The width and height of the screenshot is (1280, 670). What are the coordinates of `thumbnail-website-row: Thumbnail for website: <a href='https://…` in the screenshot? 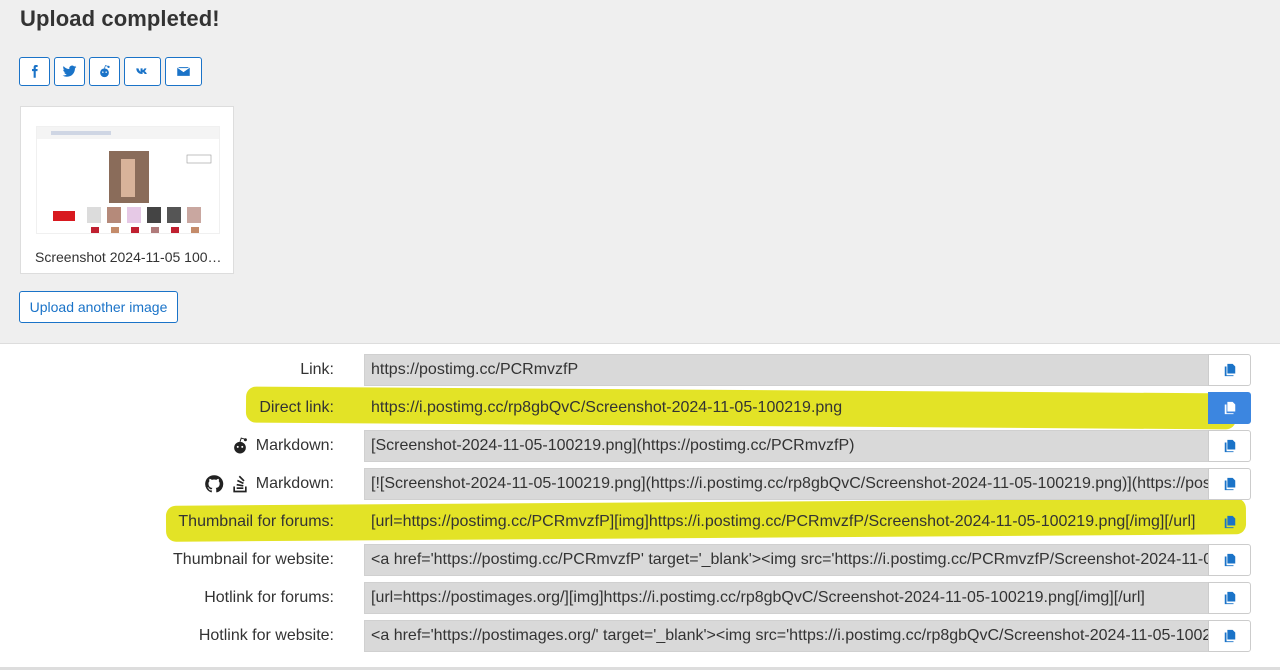 It's located at (640, 560).